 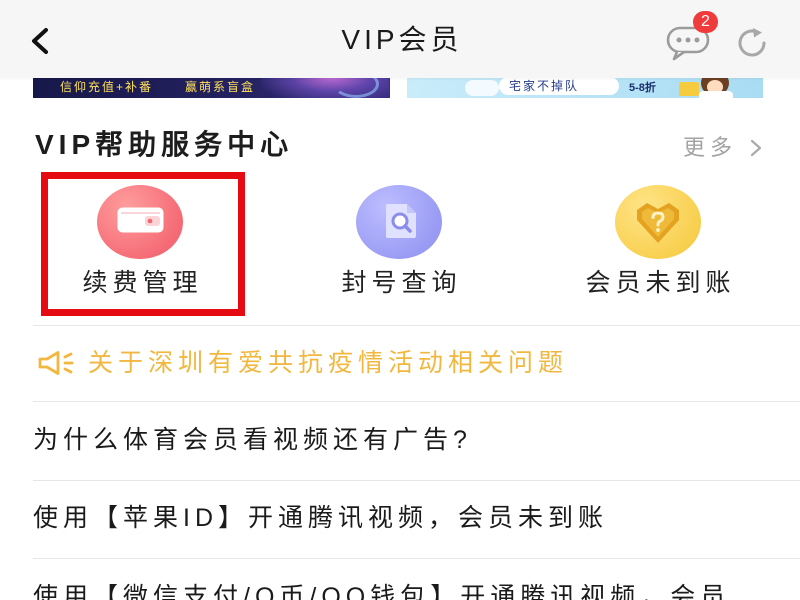 I want to click on question-shield-icon, so click(x=658, y=223).